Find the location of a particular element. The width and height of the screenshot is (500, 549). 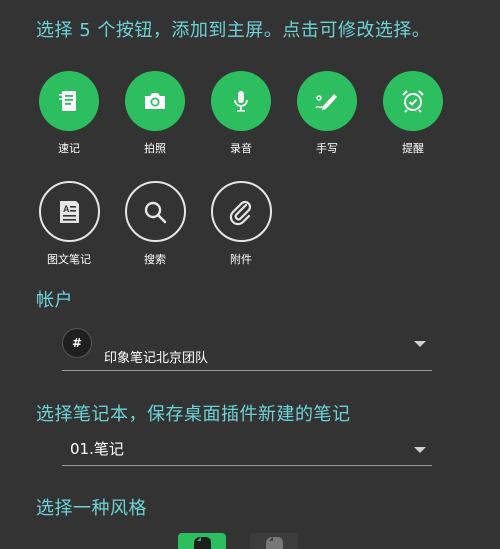

button-attachment: 附件 is located at coordinates (241, 224).